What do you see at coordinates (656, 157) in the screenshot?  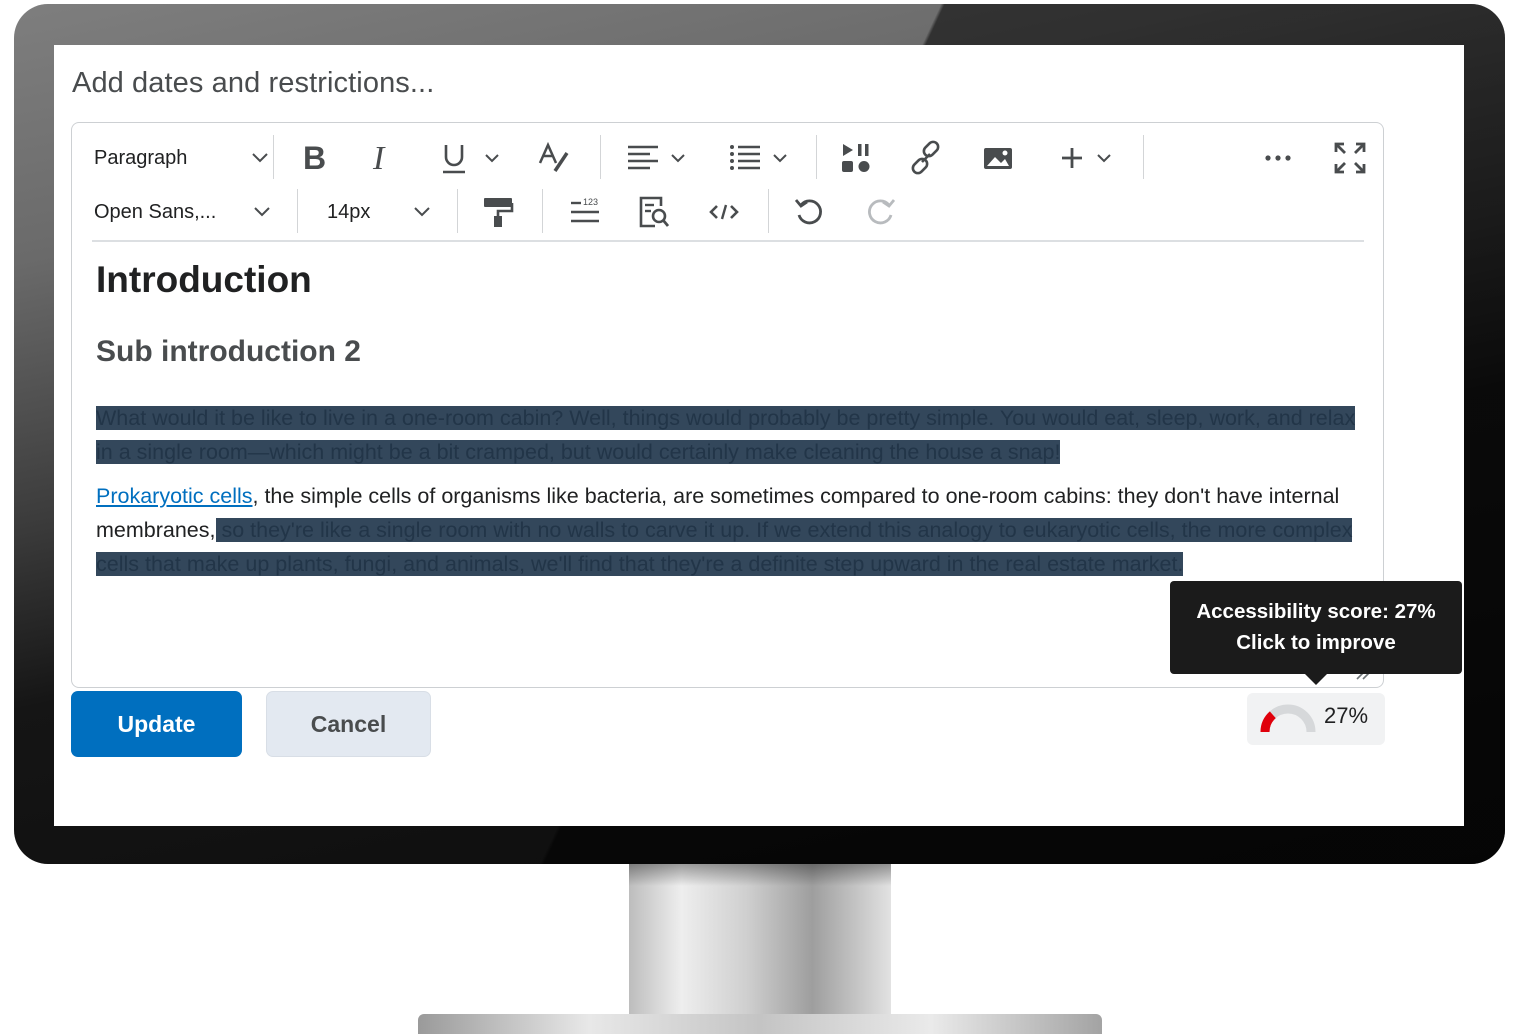 I see `align-left-icon` at bounding box center [656, 157].